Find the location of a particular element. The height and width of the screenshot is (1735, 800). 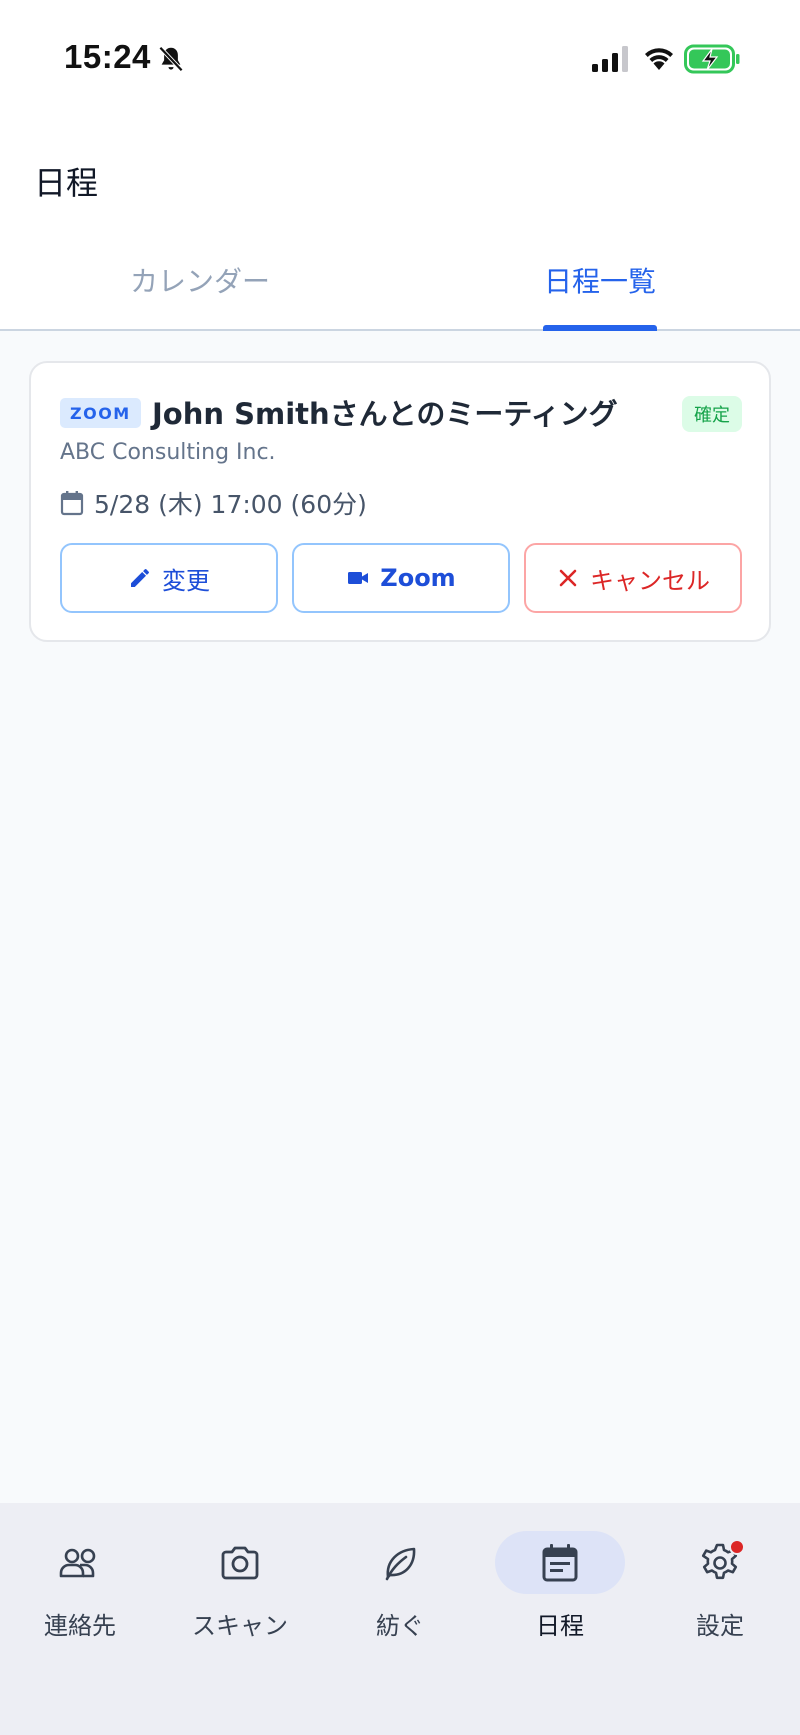

nav-icon-container-active is located at coordinates (560, 1562).